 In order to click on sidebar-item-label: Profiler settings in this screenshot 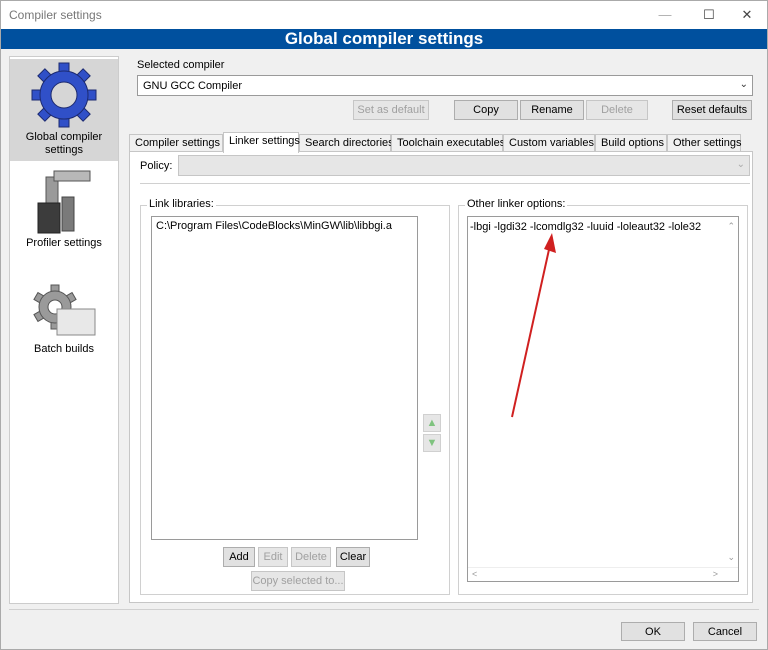, I will do `click(64, 243)`.